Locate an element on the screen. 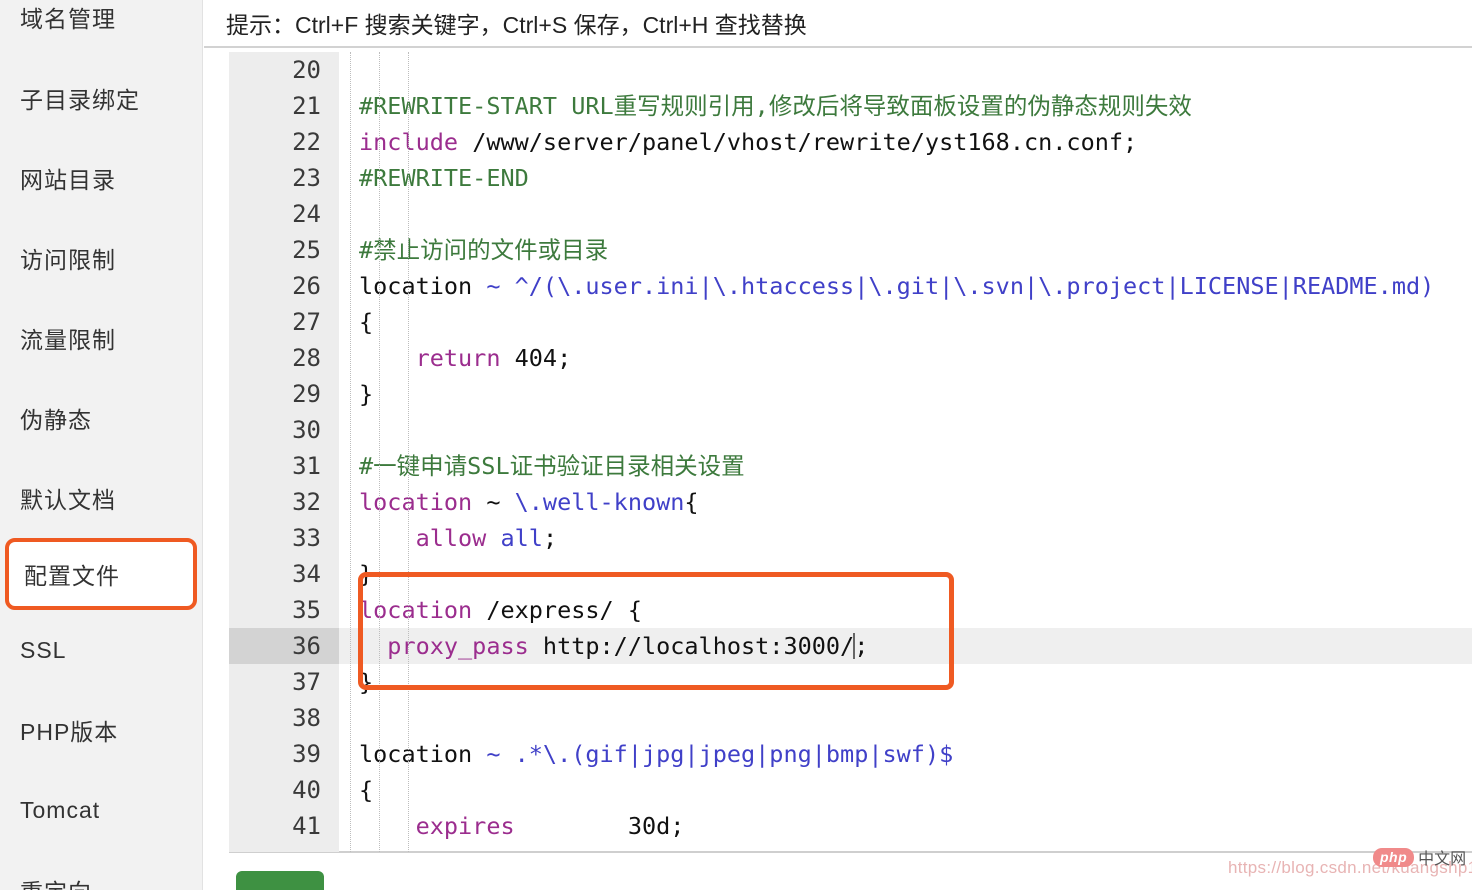 This screenshot has width=1472, height=890. code-token: ~ is located at coordinates (493, 502).